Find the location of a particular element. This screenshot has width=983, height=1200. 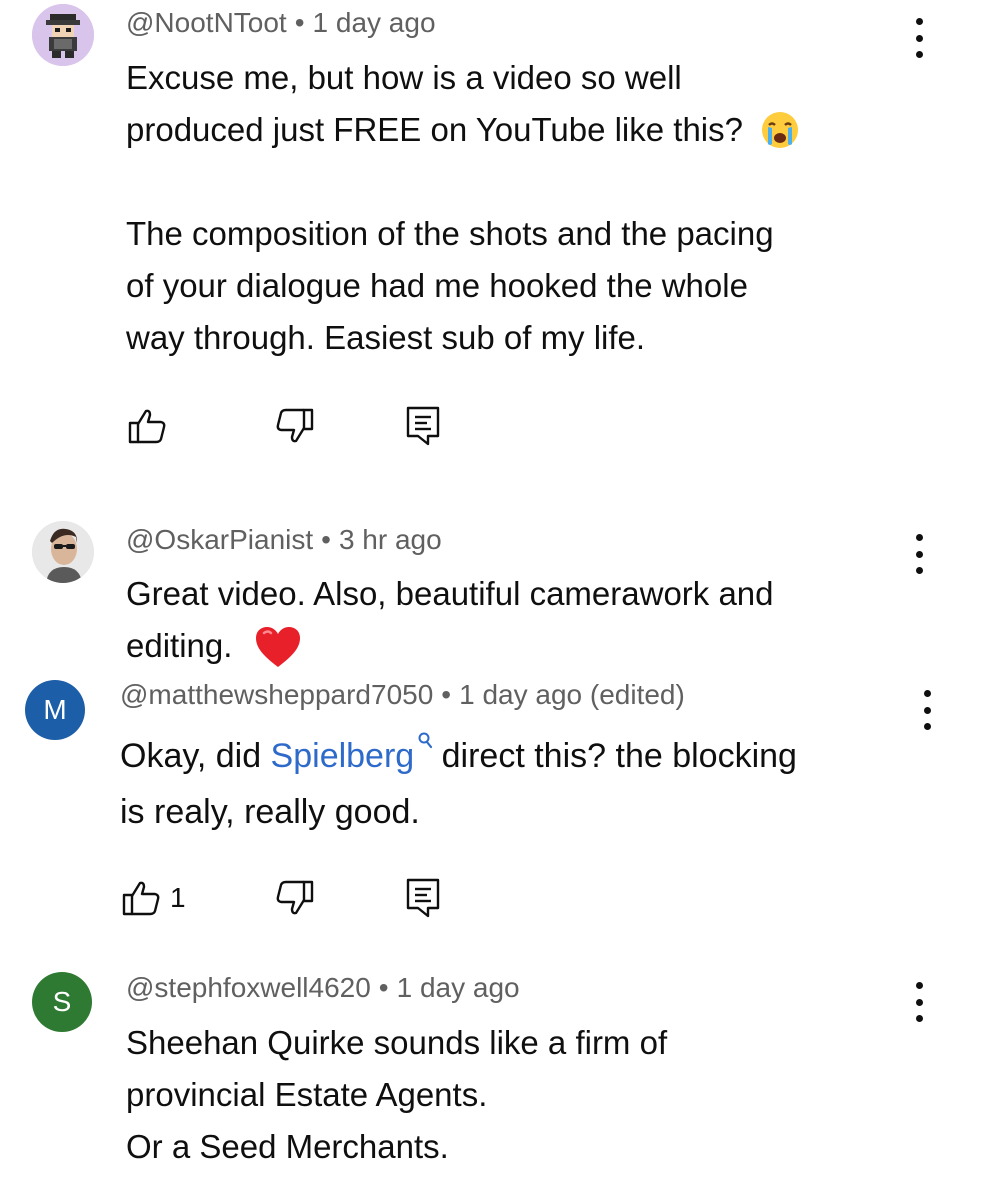

comment-meta: @stephfoxwell4620 • 1 day ago is located at coordinates (323, 988).